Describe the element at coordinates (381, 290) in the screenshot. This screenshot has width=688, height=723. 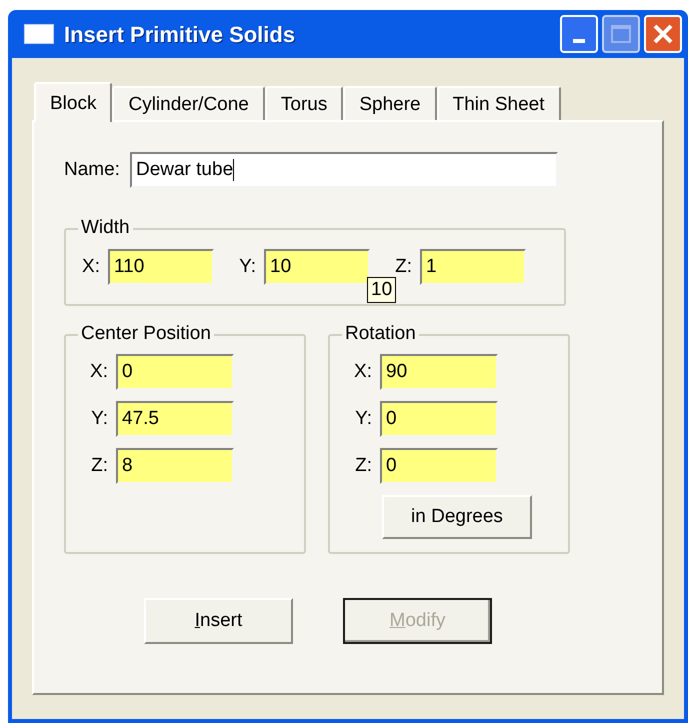
I see `tooltip: 10` at that location.